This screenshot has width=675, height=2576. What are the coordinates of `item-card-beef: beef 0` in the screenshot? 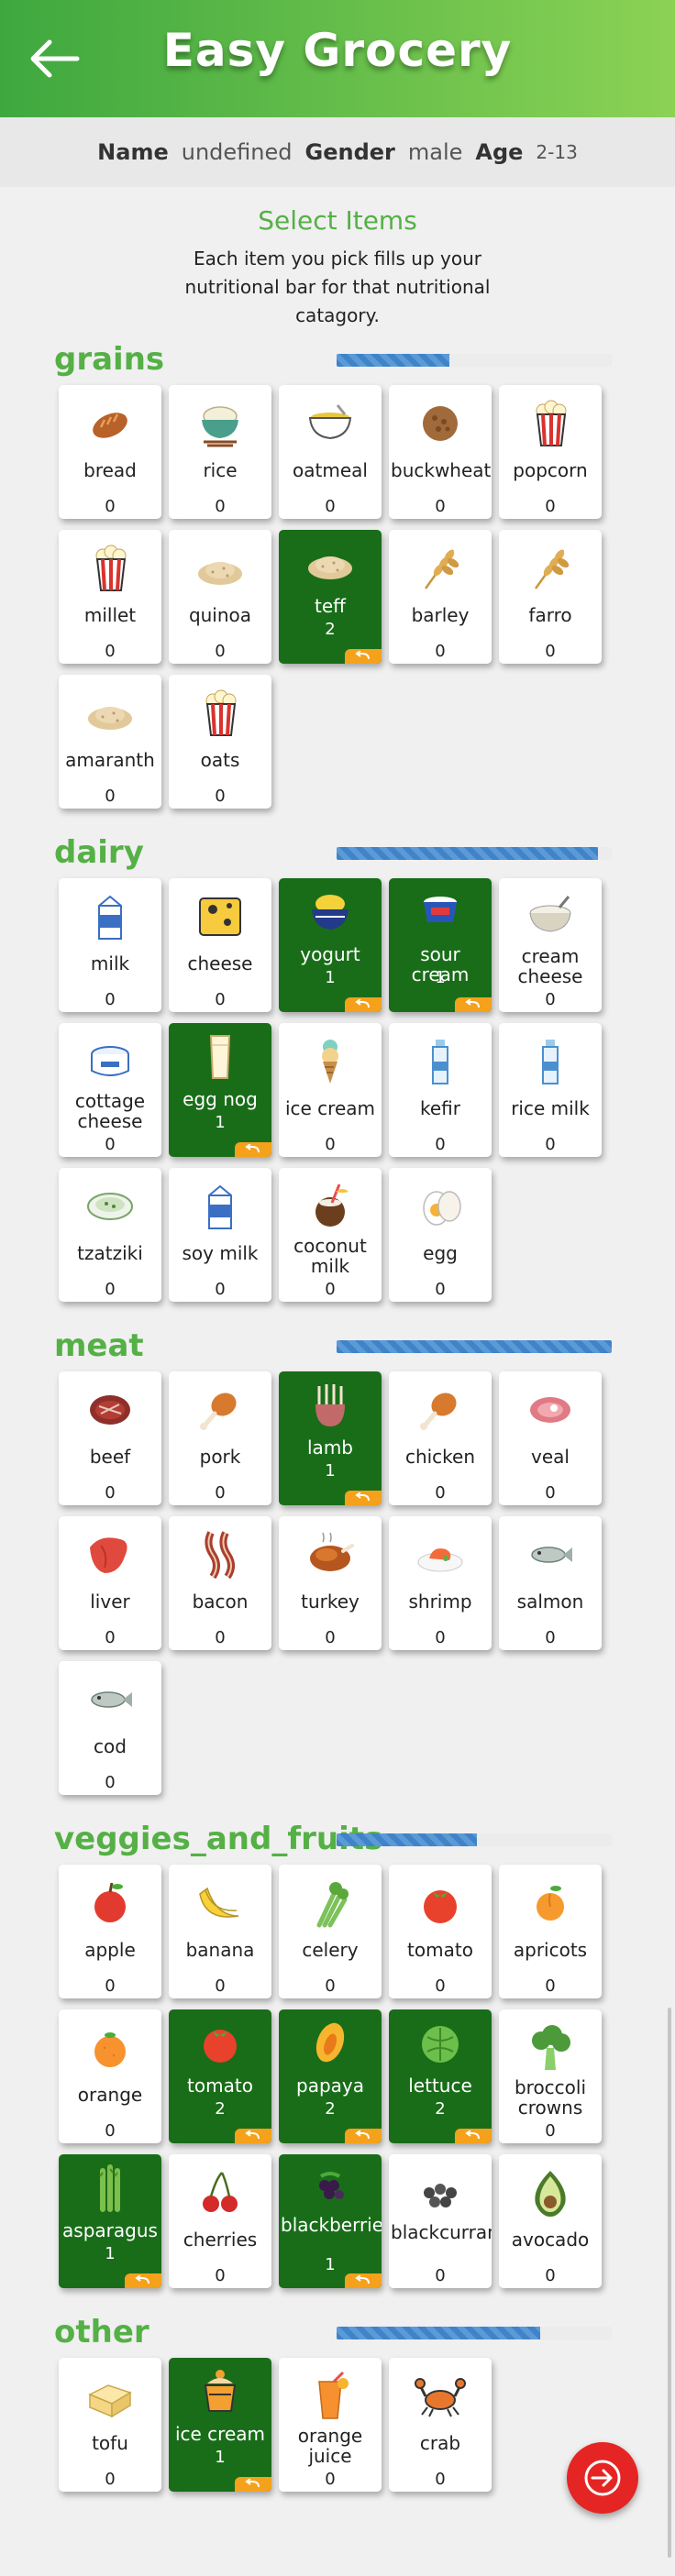 It's located at (110, 1438).